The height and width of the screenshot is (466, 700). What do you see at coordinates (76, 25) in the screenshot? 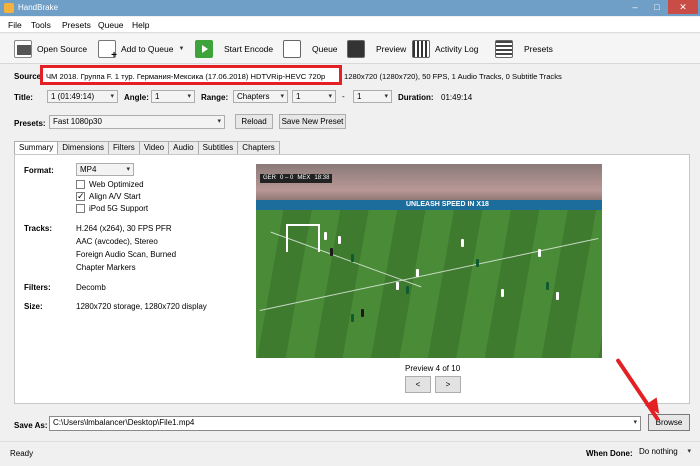
I see `menu-presets: Presets` at bounding box center [76, 25].